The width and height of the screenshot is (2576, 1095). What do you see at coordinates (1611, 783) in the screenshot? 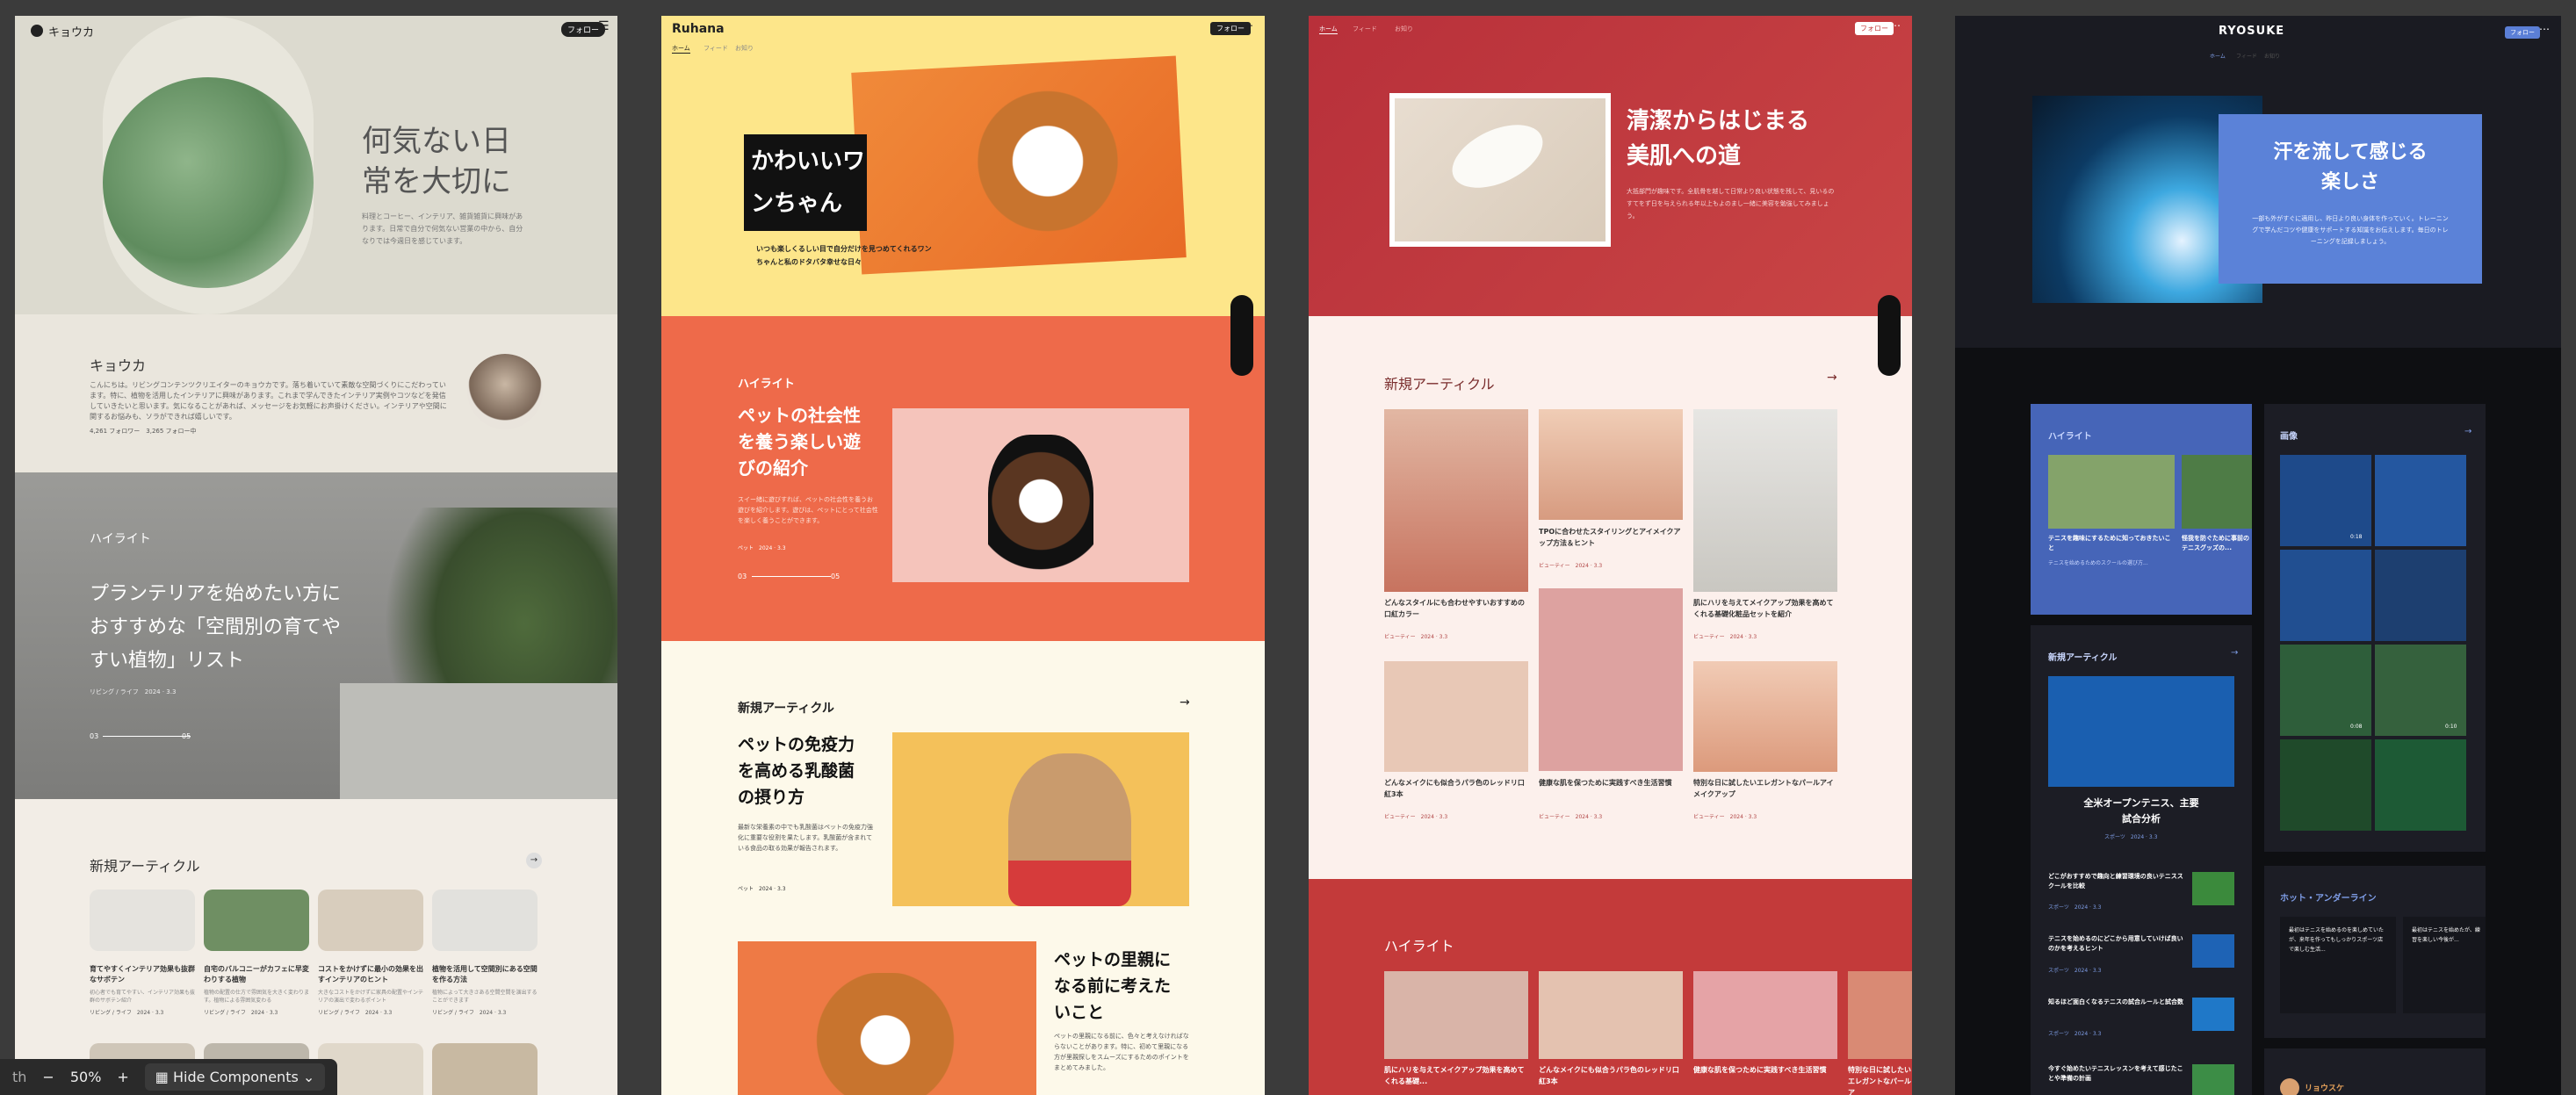
I see `article-title: 健康な肌を保つために実践すべき生活習慣` at bounding box center [1611, 783].